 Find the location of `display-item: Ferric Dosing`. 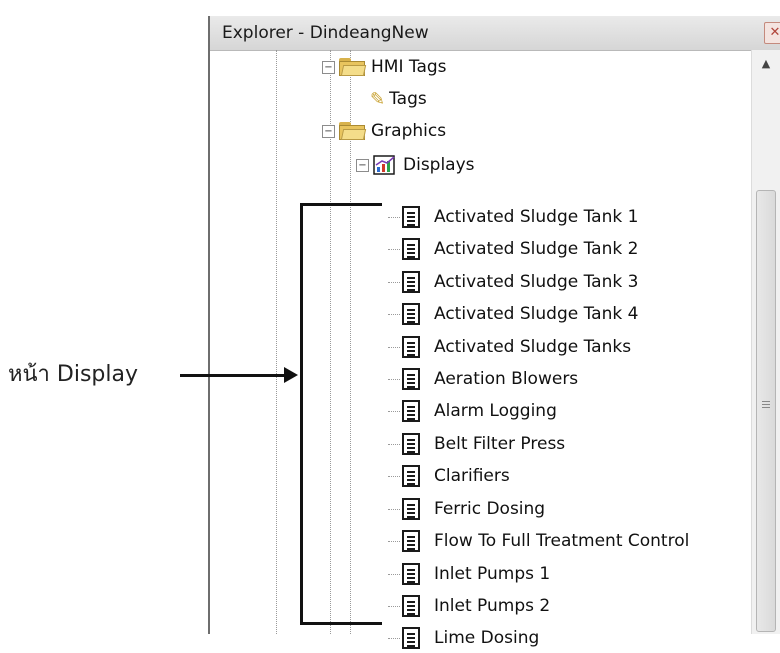

display-item: Ferric Dosing is located at coordinates (473, 509).